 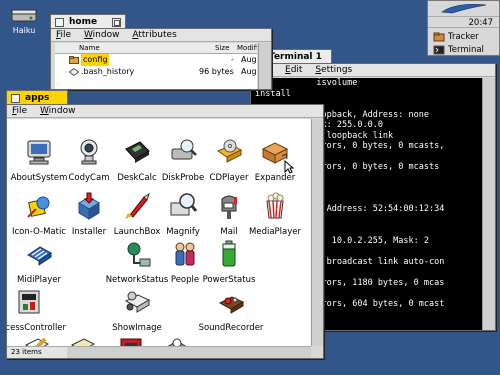 What do you see at coordinates (156, 48) in the screenshot?
I see `home-column-header: Name Size Modified` at bounding box center [156, 48].